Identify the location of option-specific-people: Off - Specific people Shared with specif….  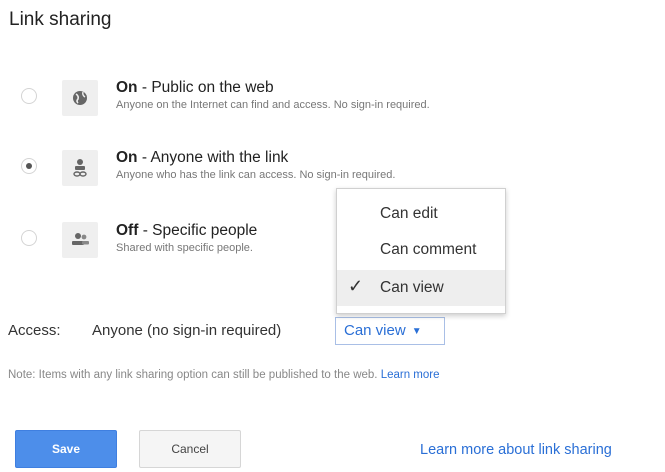
(300, 241).